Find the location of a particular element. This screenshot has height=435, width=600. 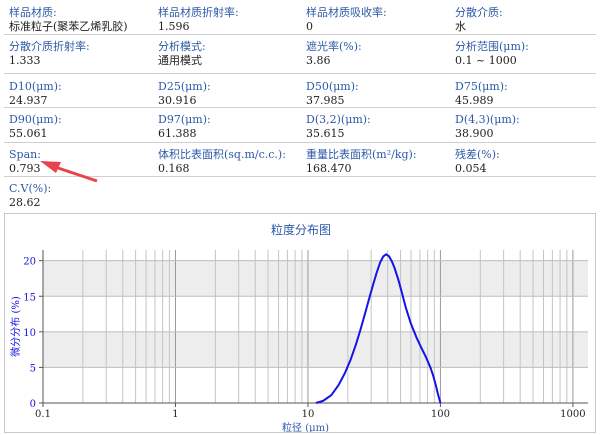

x-tick-label: 10 is located at coordinates (308, 414).